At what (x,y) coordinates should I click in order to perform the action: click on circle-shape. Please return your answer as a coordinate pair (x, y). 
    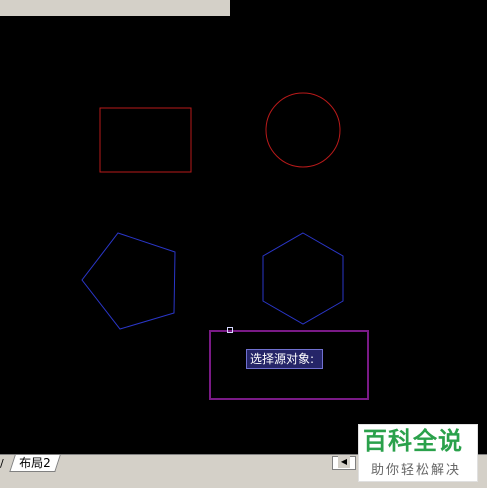
    Looking at the image, I should click on (303, 130).